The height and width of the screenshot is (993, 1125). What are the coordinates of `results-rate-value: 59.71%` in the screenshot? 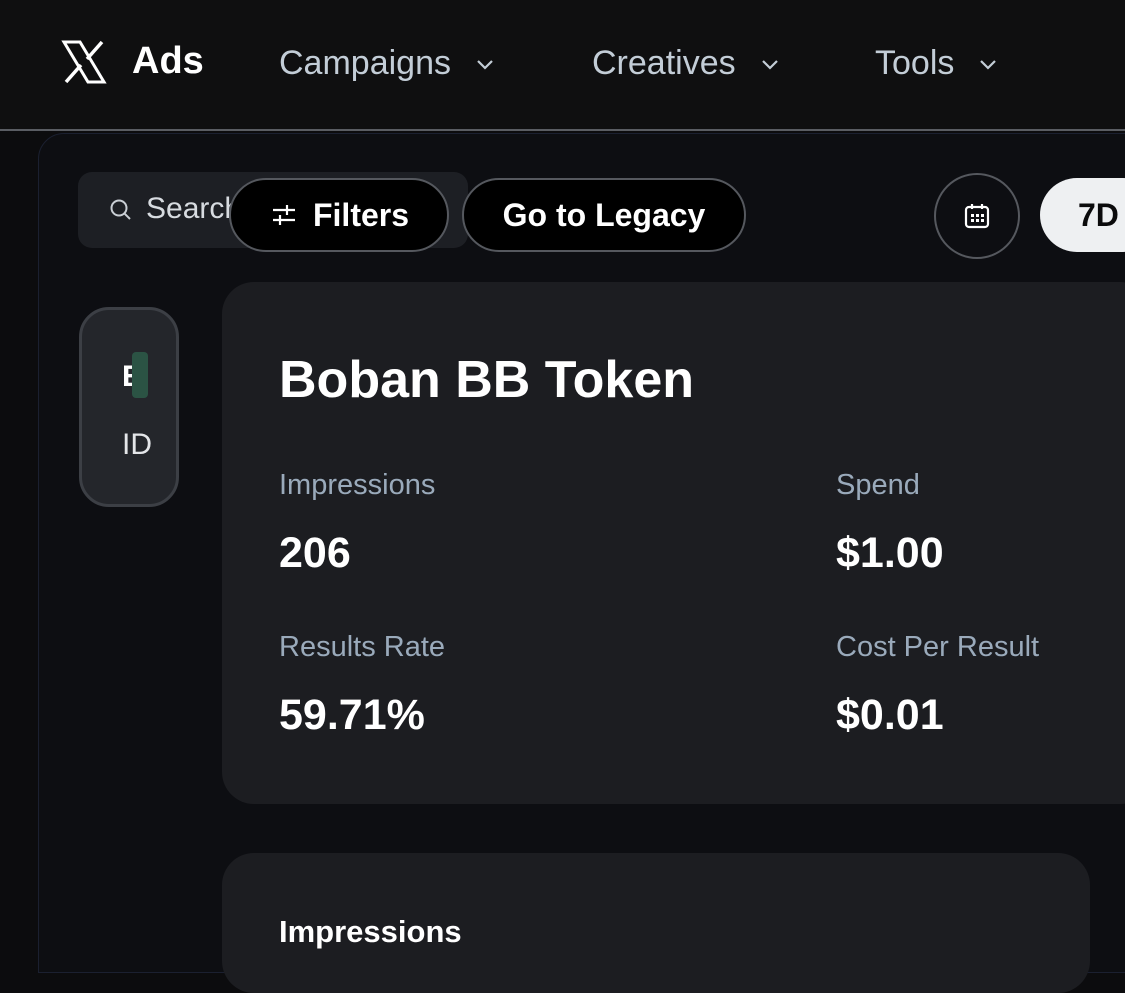 It's located at (352, 715).